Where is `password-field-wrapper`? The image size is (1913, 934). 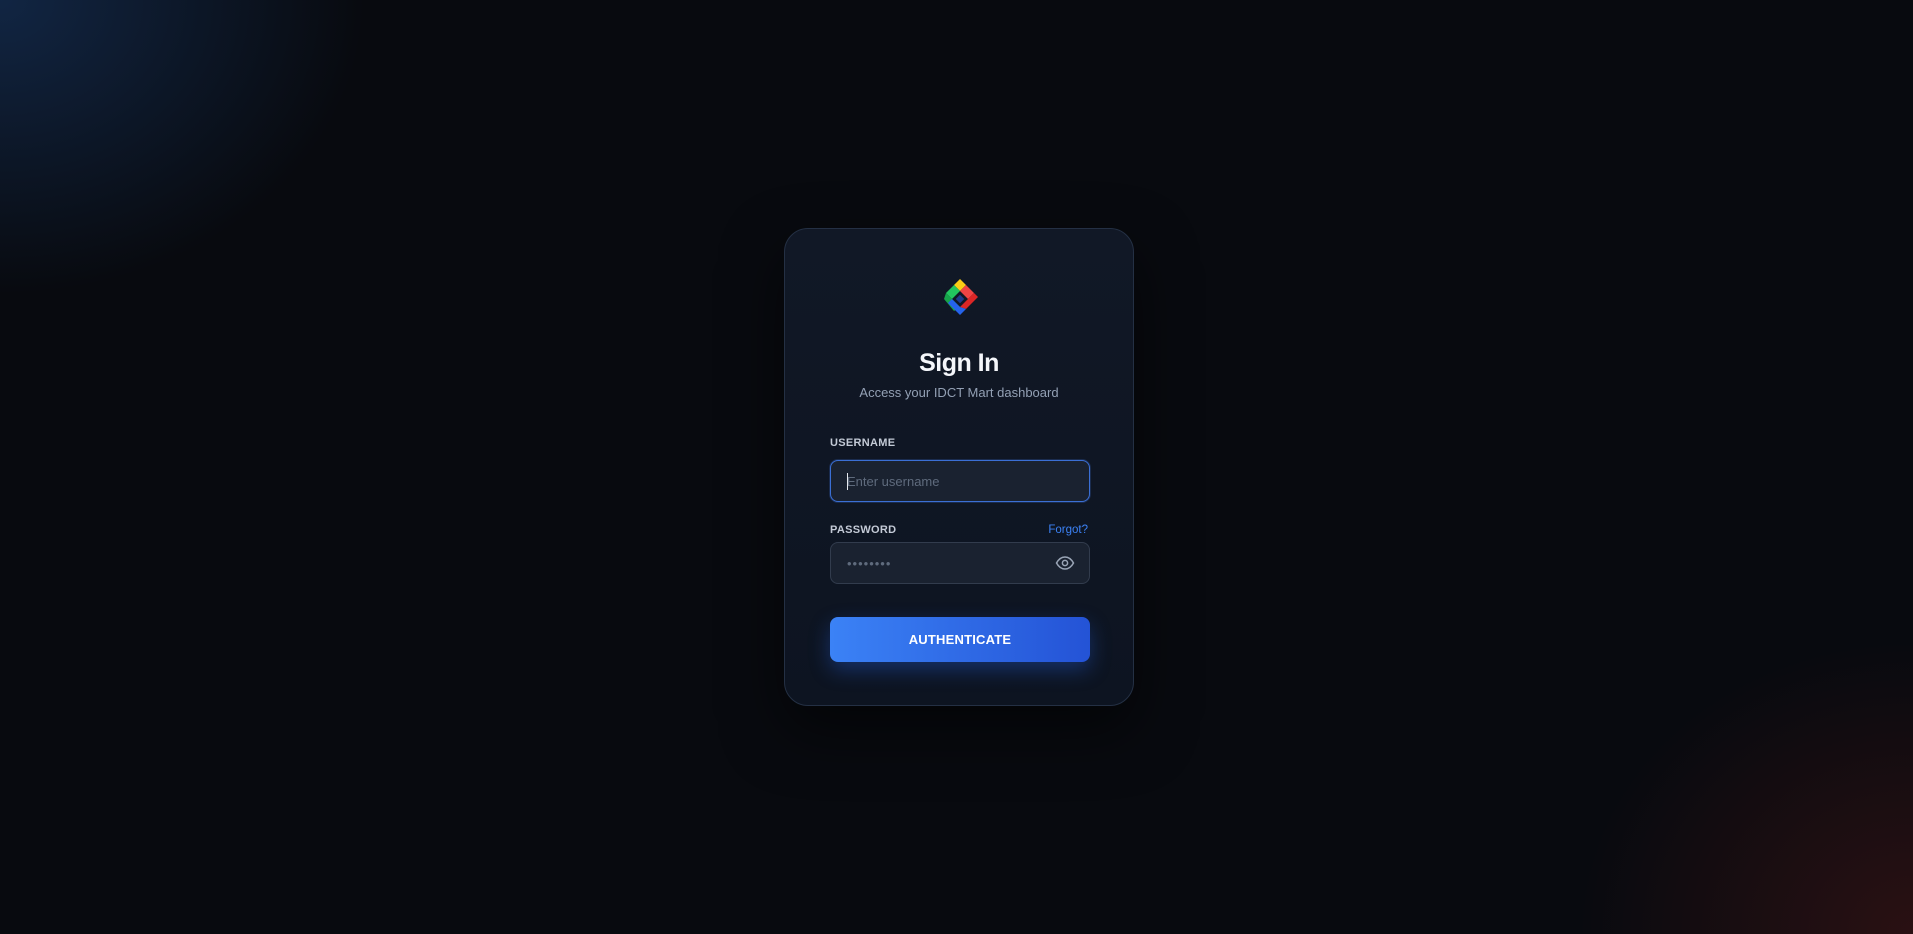
password-field-wrapper is located at coordinates (960, 563).